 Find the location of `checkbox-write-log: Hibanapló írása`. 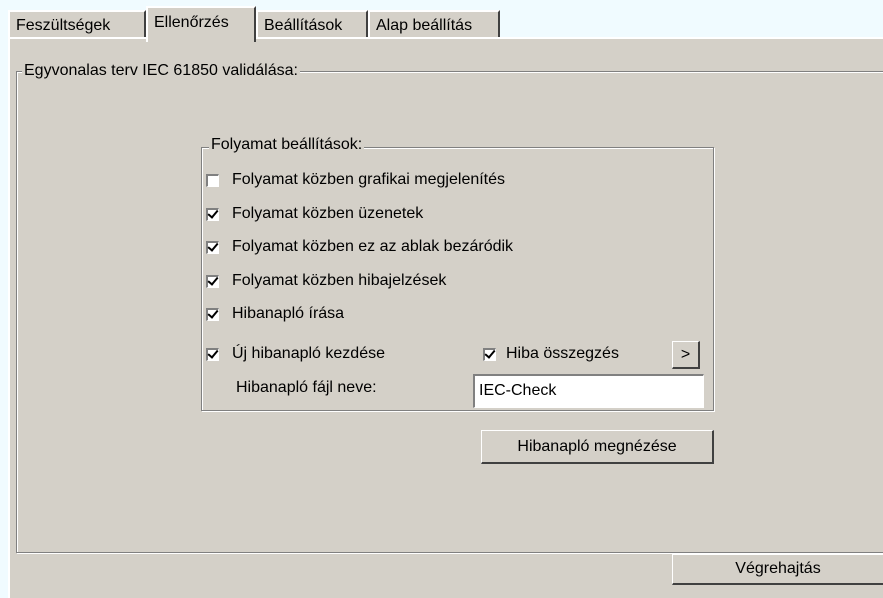

checkbox-write-log: Hibanapló írása is located at coordinates (275, 314).